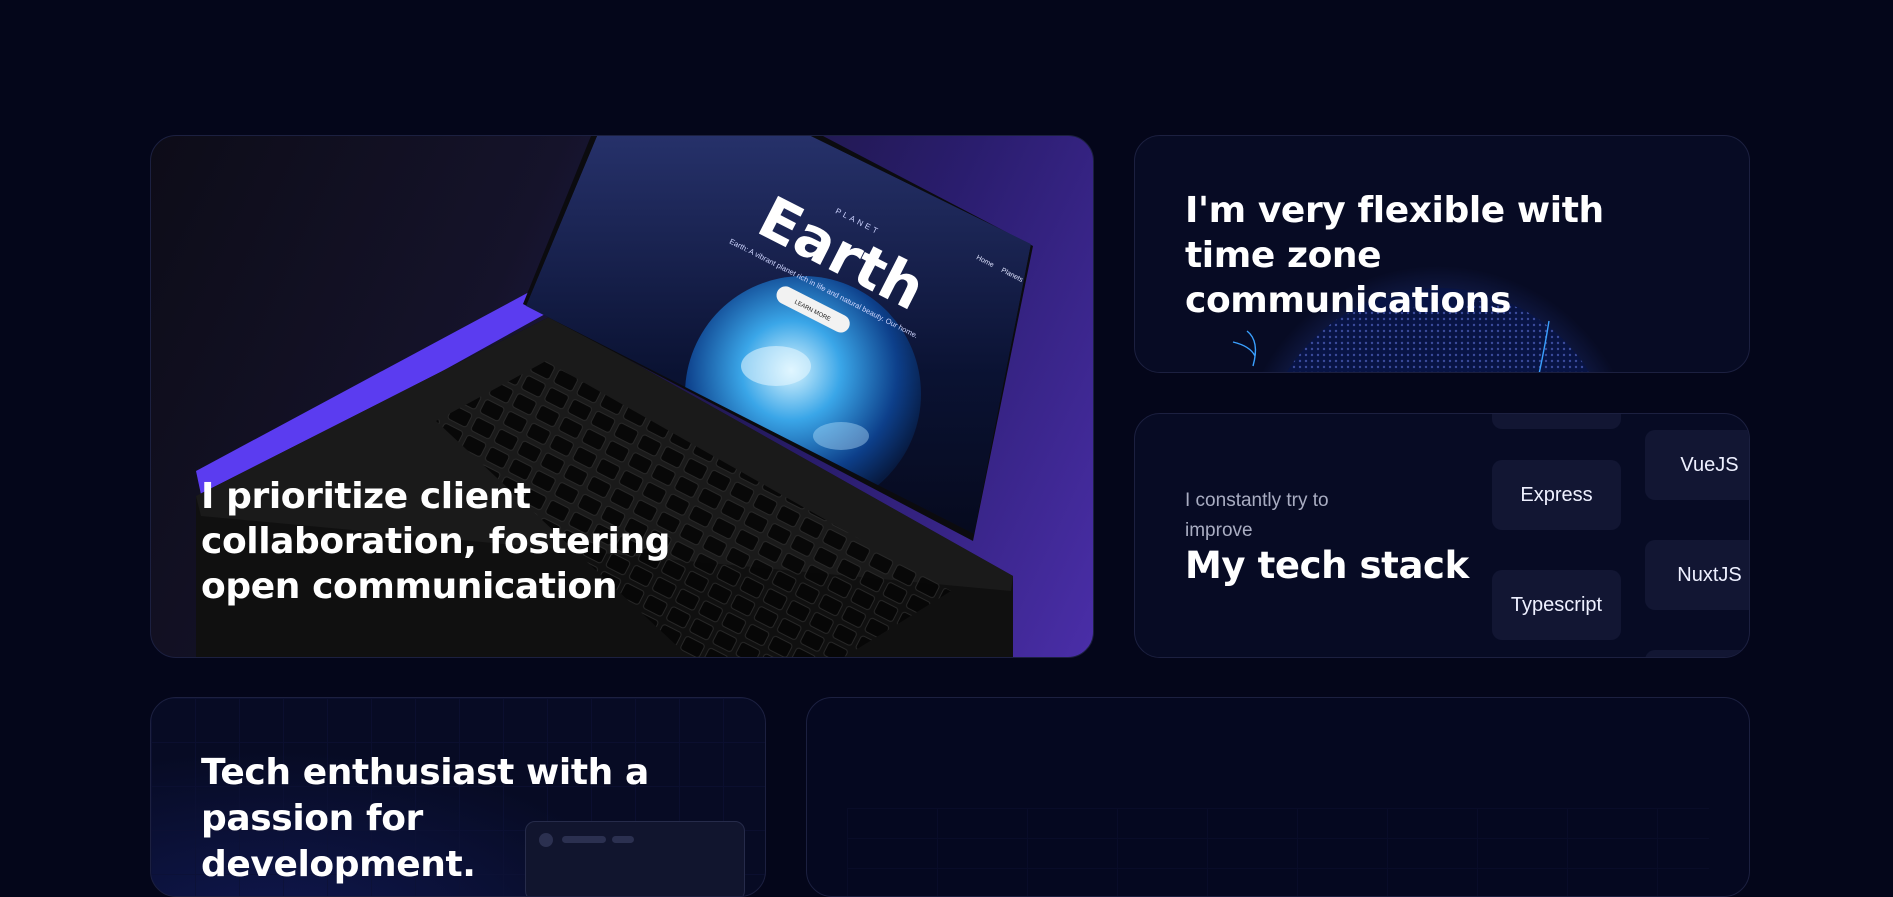 This screenshot has height=897, width=1893. Describe the element at coordinates (586, 840) in the screenshot. I see `window-toolbar` at that location.